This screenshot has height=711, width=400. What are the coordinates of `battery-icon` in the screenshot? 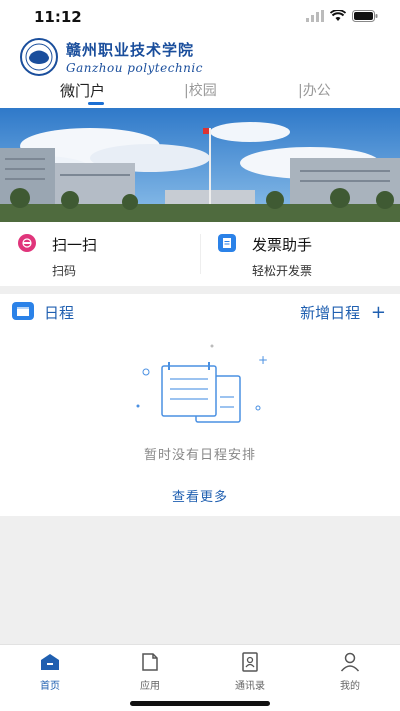 It's located at (365, 16).